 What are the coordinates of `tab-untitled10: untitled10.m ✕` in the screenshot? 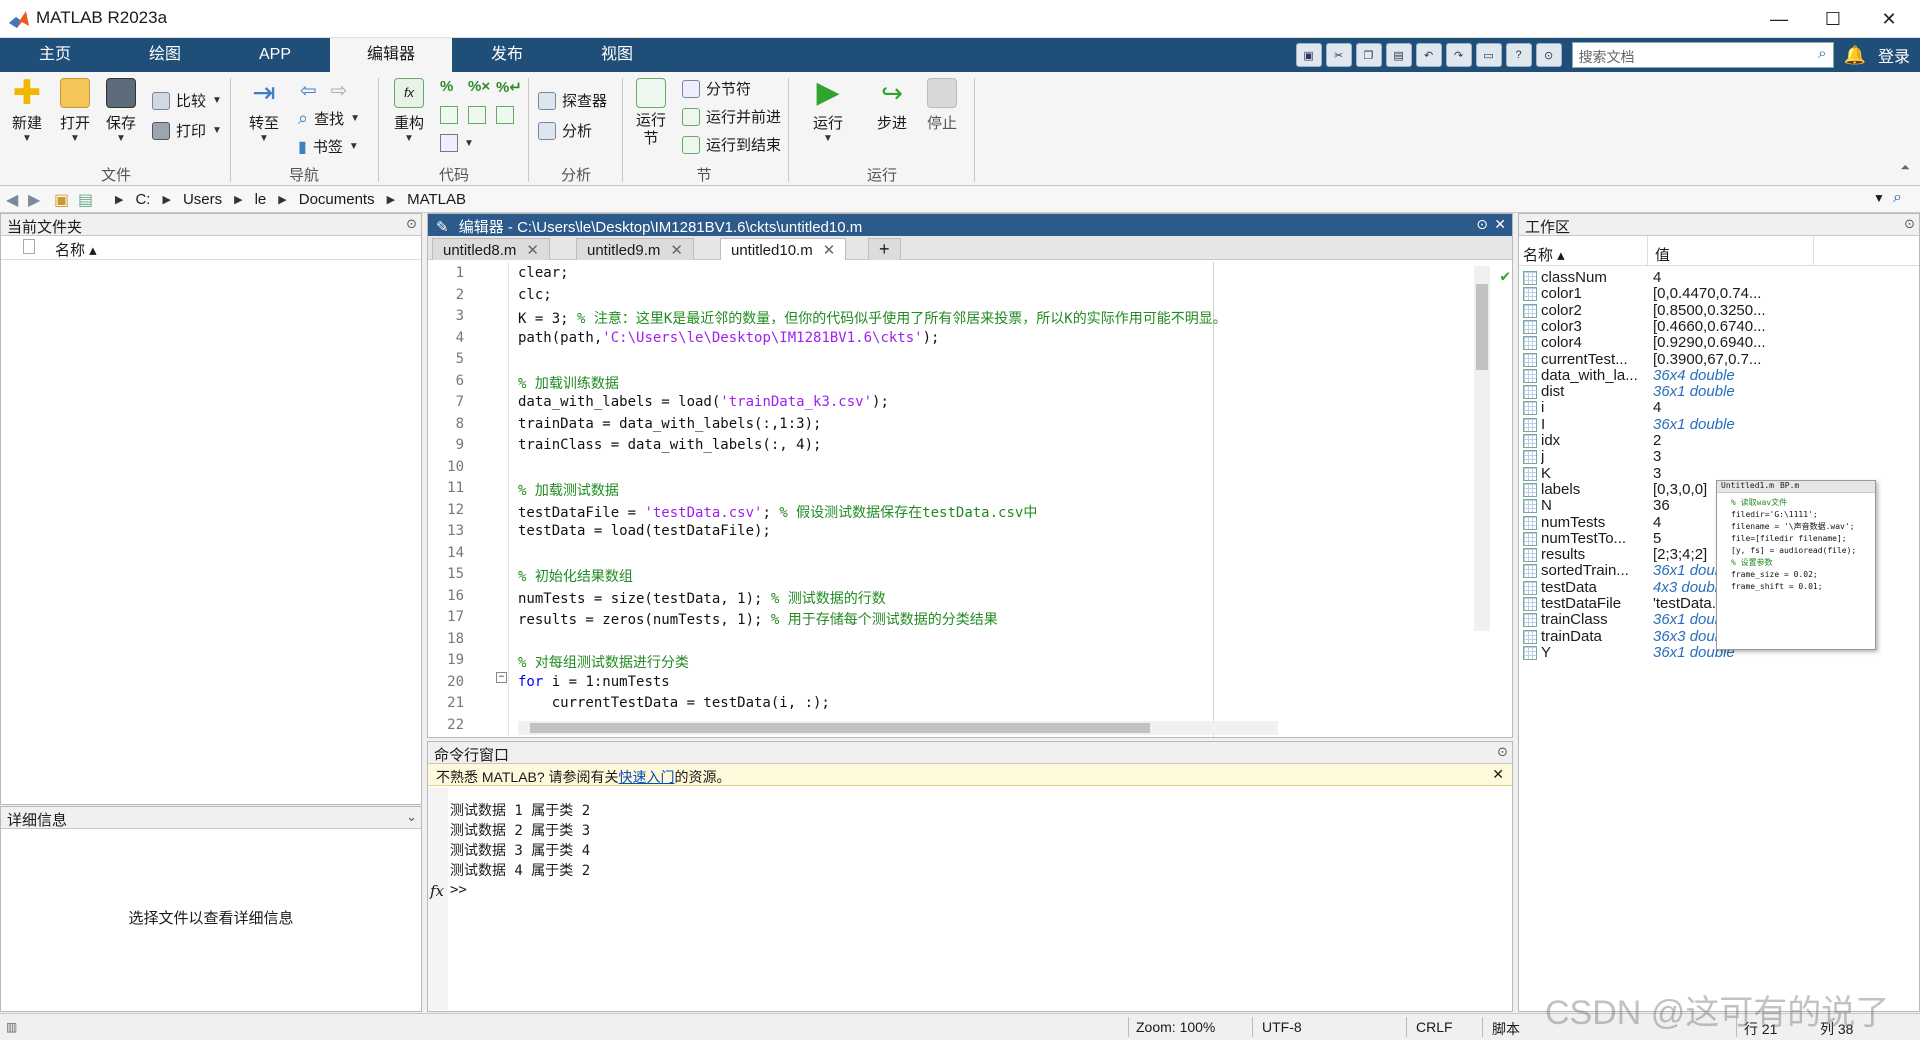 It's located at (783, 249).